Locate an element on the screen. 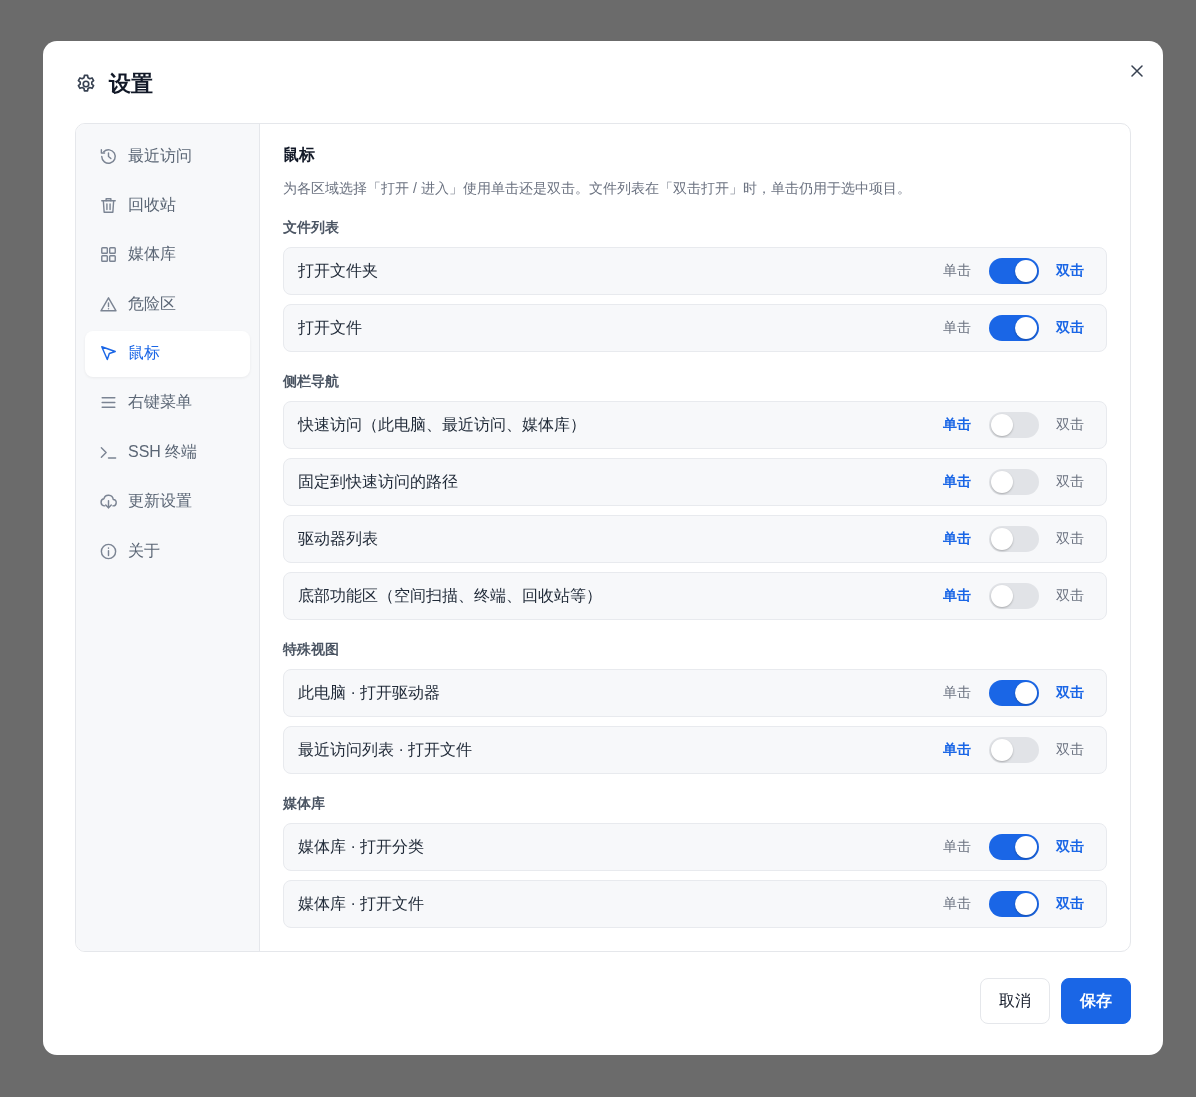 The height and width of the screenshot is (1097, 1196). save-button: 保存 is located at coordinates (1096, 1001).